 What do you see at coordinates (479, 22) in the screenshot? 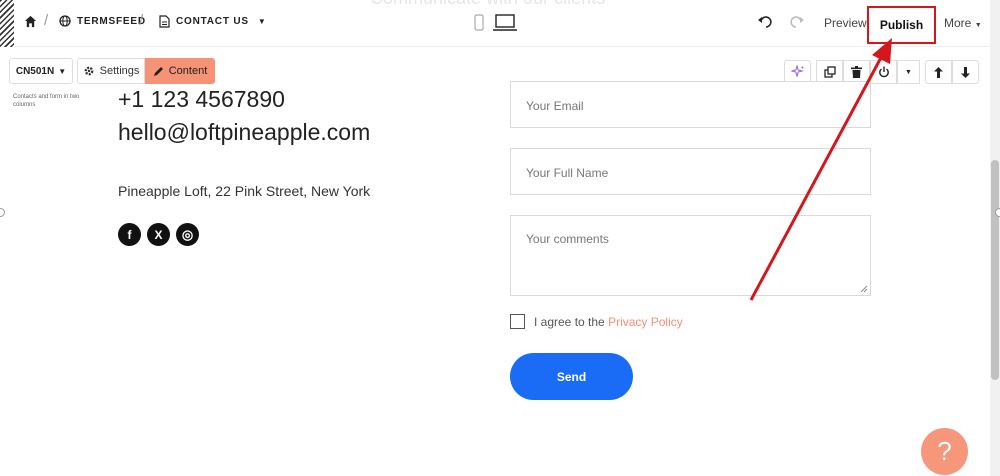
I see `mobile-icon` at bounding box center [479, 22].